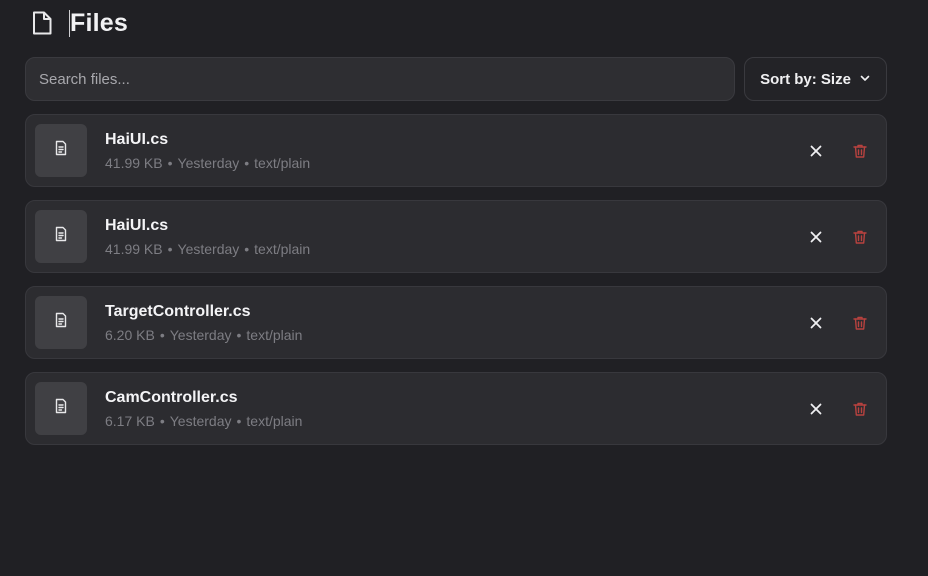 The height and width of the screenshot is (576, 928). What do you see at coordinates (178, 311) in the screenshot?
I see `file-name: TargetController.cs` at bounding box center [178, 311].